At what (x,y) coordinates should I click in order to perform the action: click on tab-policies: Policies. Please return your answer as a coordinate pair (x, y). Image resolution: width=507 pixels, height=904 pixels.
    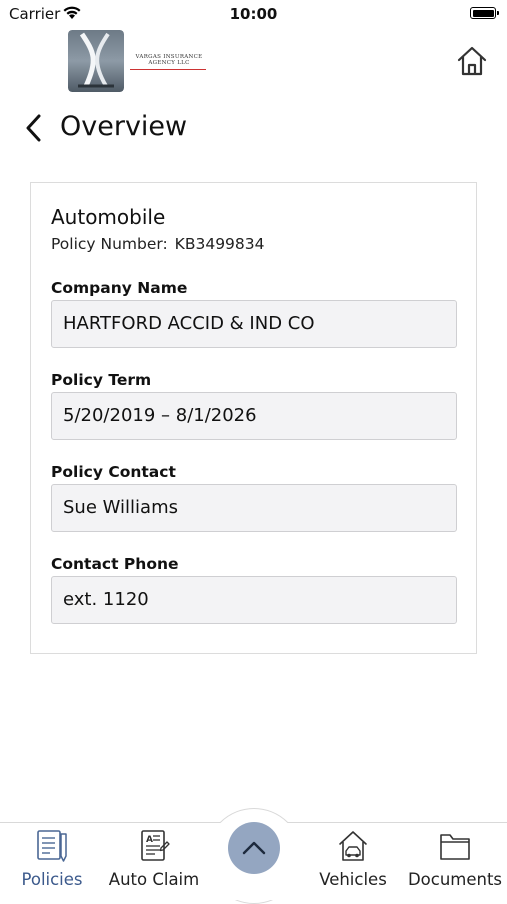
    Looking at the image, I should click on (52, 861).